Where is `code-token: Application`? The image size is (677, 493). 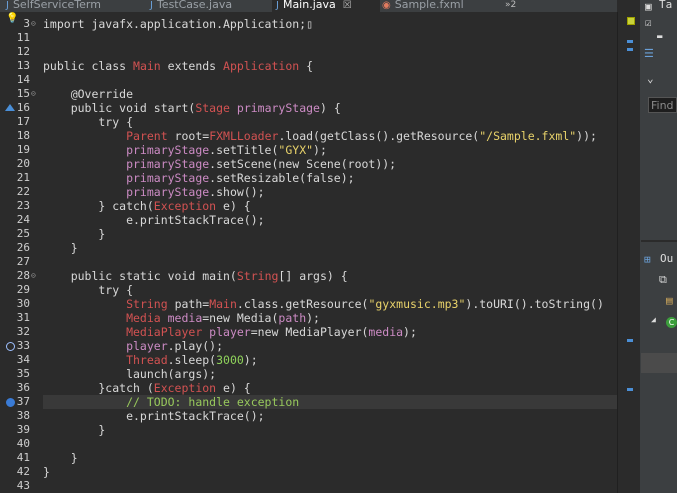 code-token: Application is located at coordinates (261, 66).